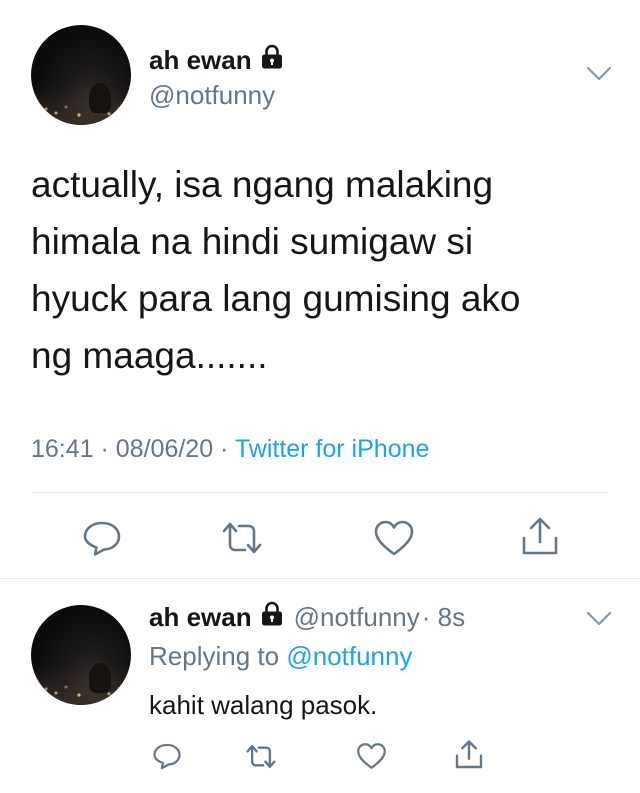  I want to click on divider, so click(320, 492).